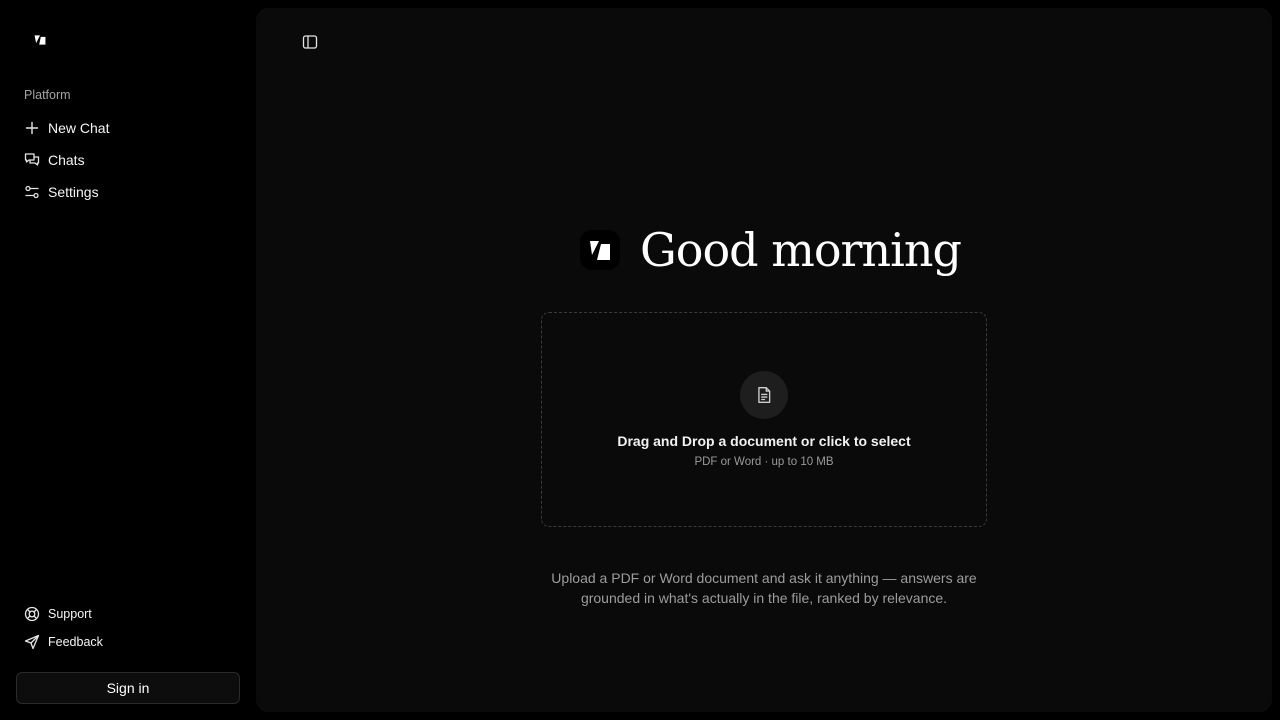  I want to click on dropzone-subtitle: PDF or Word · up to 10 MB, so click(764, 462).